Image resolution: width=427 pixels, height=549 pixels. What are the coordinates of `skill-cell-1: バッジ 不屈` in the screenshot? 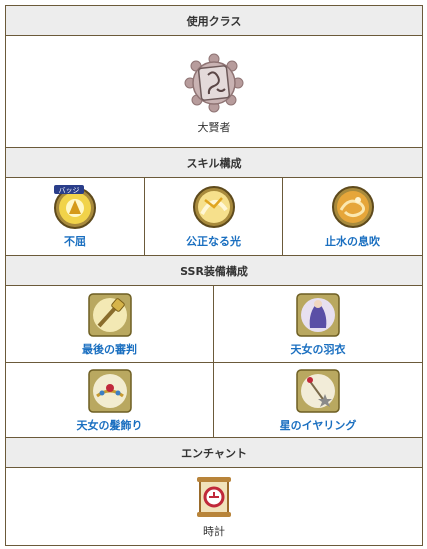 It's located at (75, 216).